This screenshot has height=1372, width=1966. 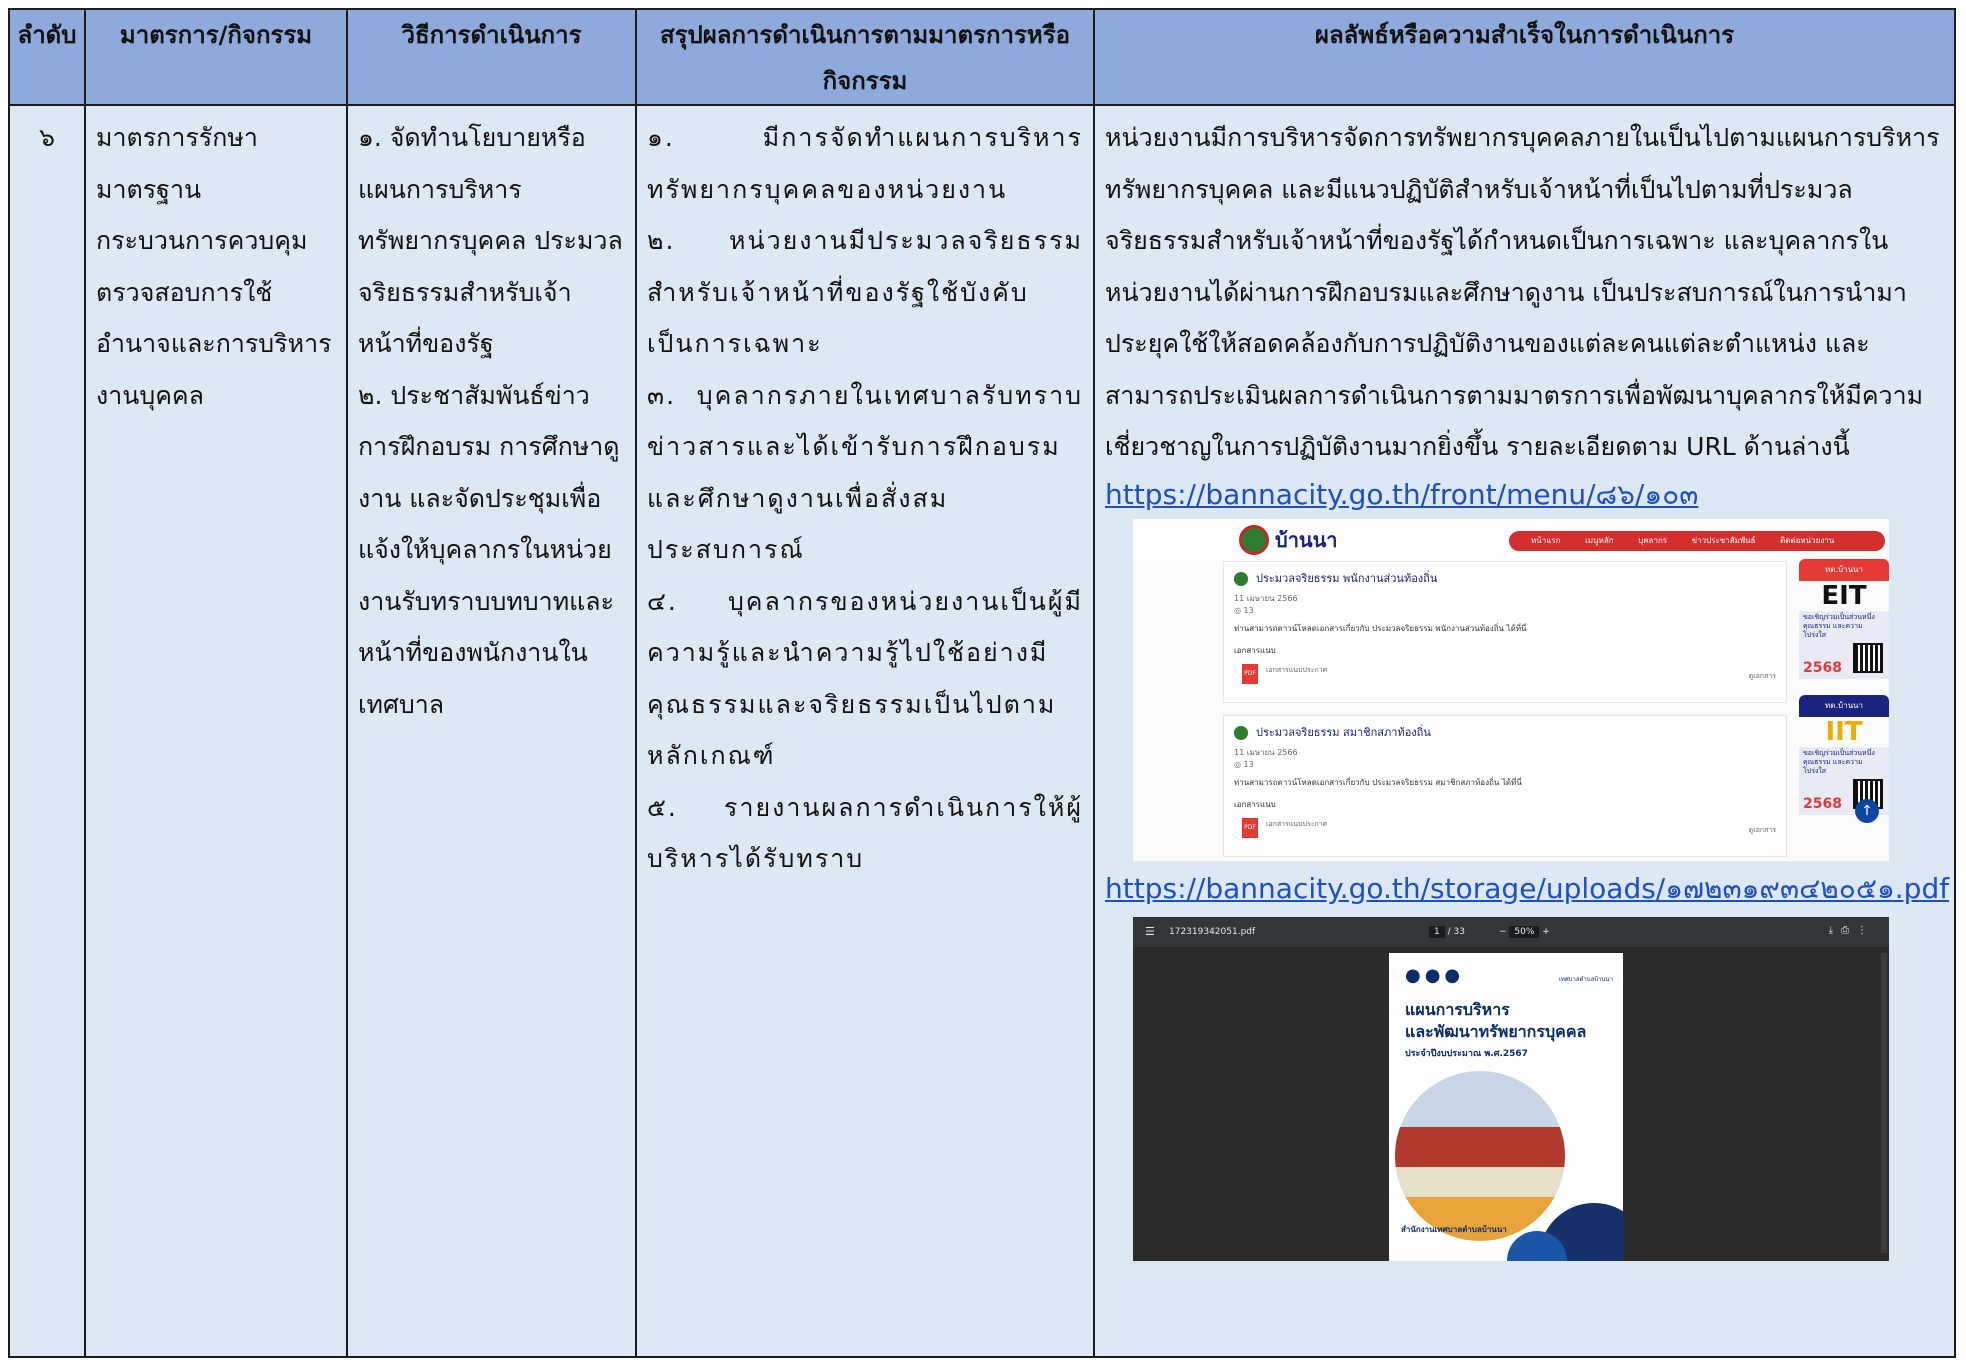 I want to click on header-result: ผลลัพธ์หรือความสำเร็จในการดำเนินการ, so click(x=1524, y=57).